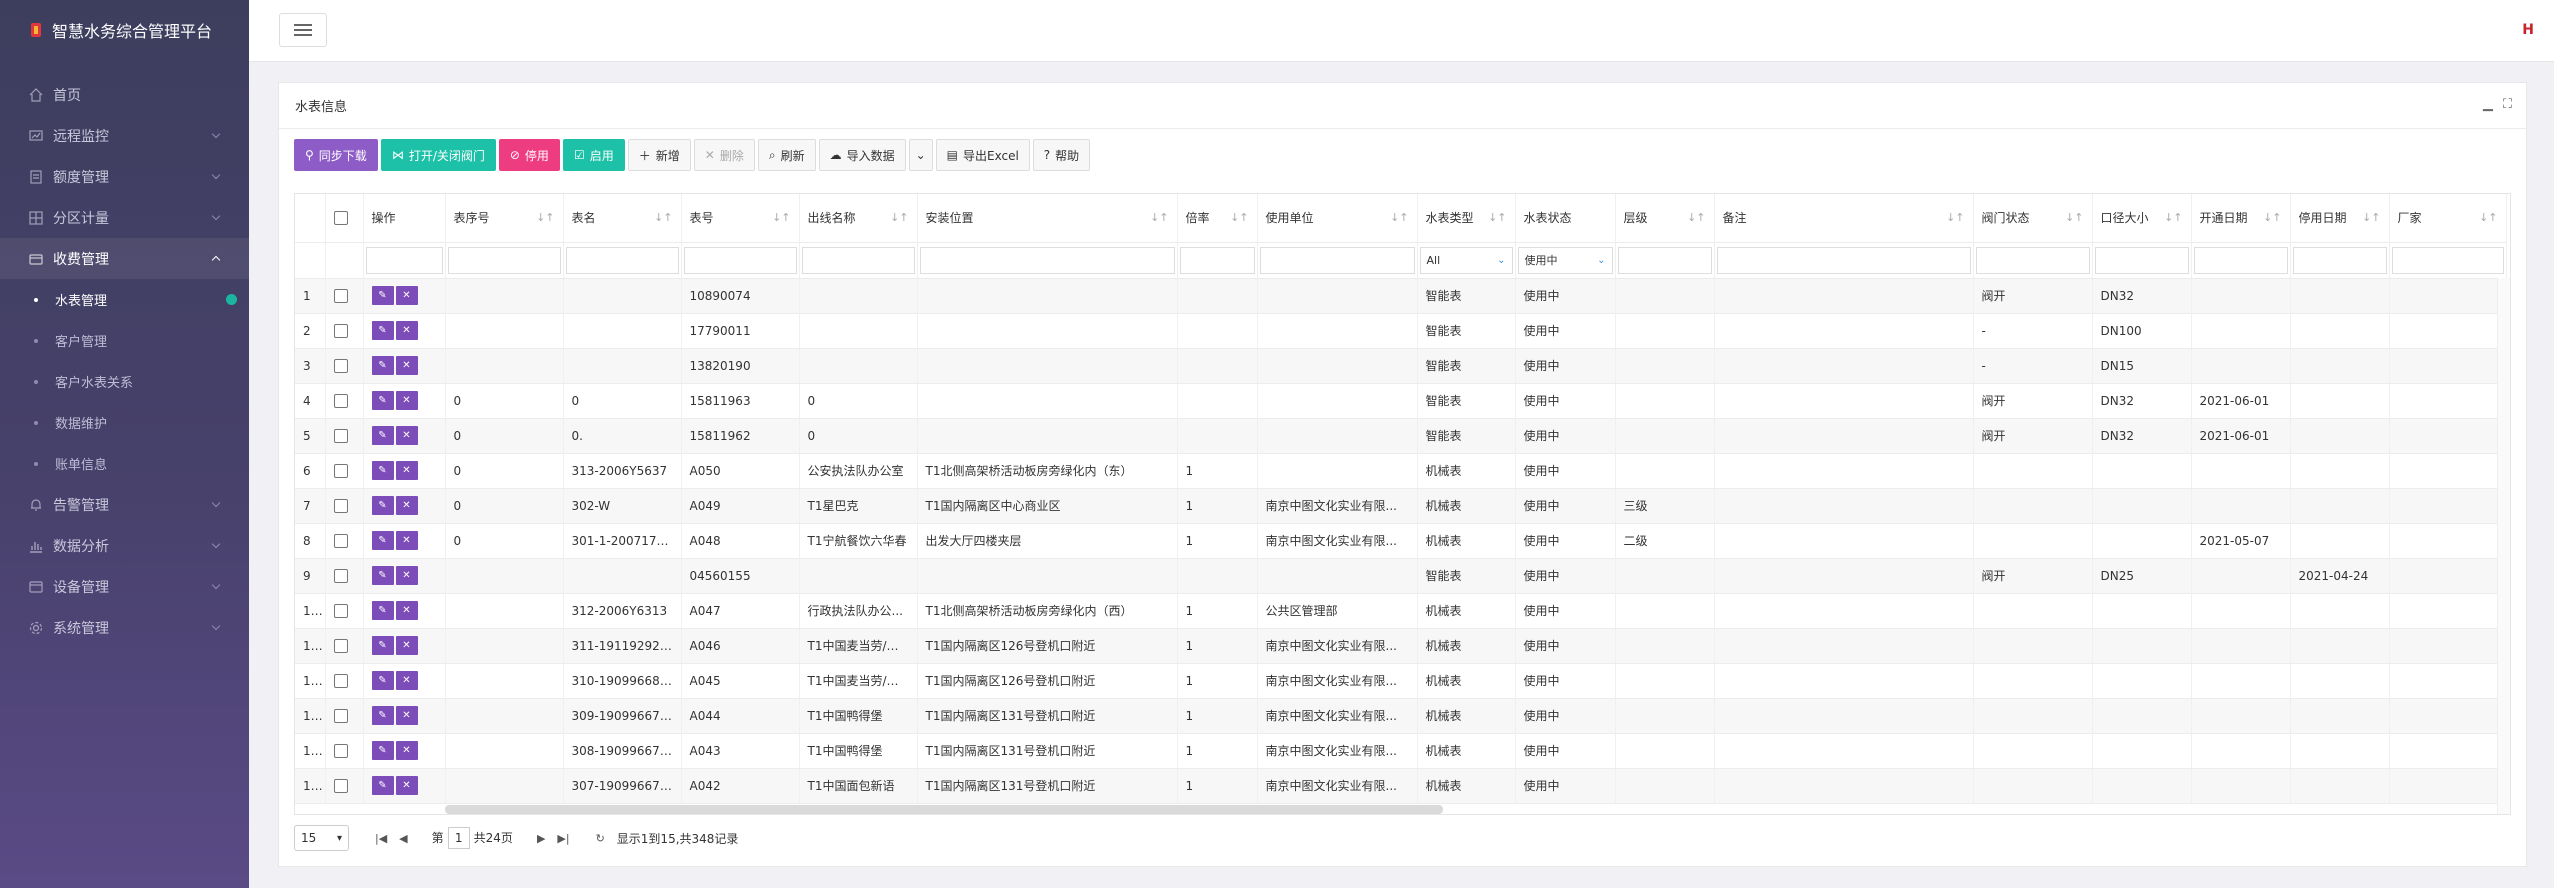 This screenshot has width=2554, height=888. What do you see at coordinates (124, 463) in the screenshot?
I see `sidebar-subitem-bill-info: 账单信息` at bounding box center [124, 463].